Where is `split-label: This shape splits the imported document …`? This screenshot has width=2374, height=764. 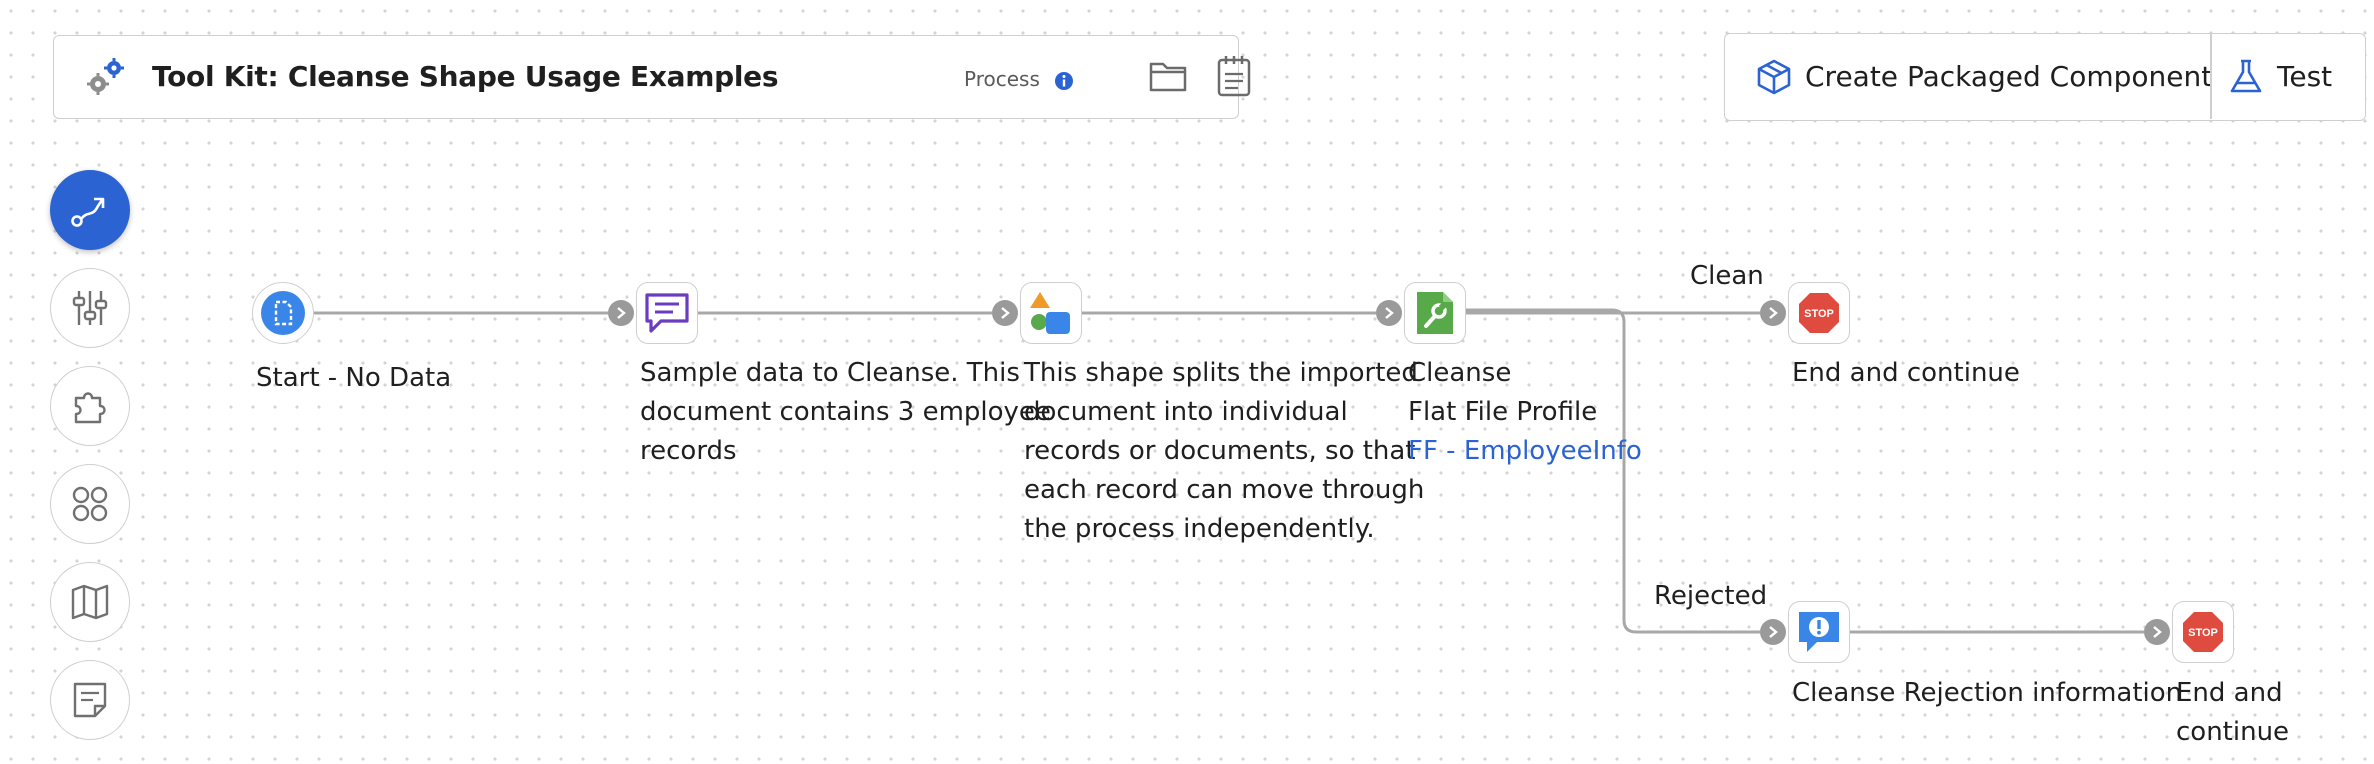 split-label: This shape splits the imported document … is located at coordinates (1224, 451).